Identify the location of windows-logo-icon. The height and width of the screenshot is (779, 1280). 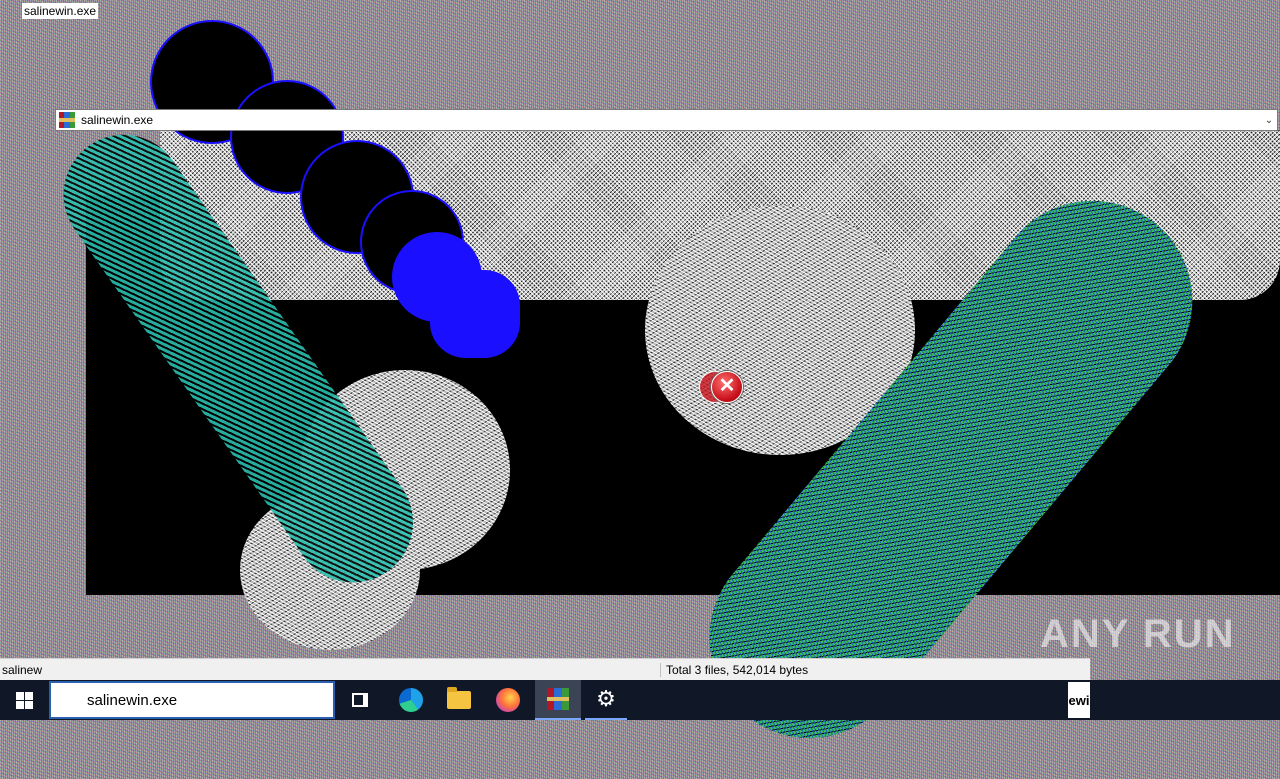
(24, 700).